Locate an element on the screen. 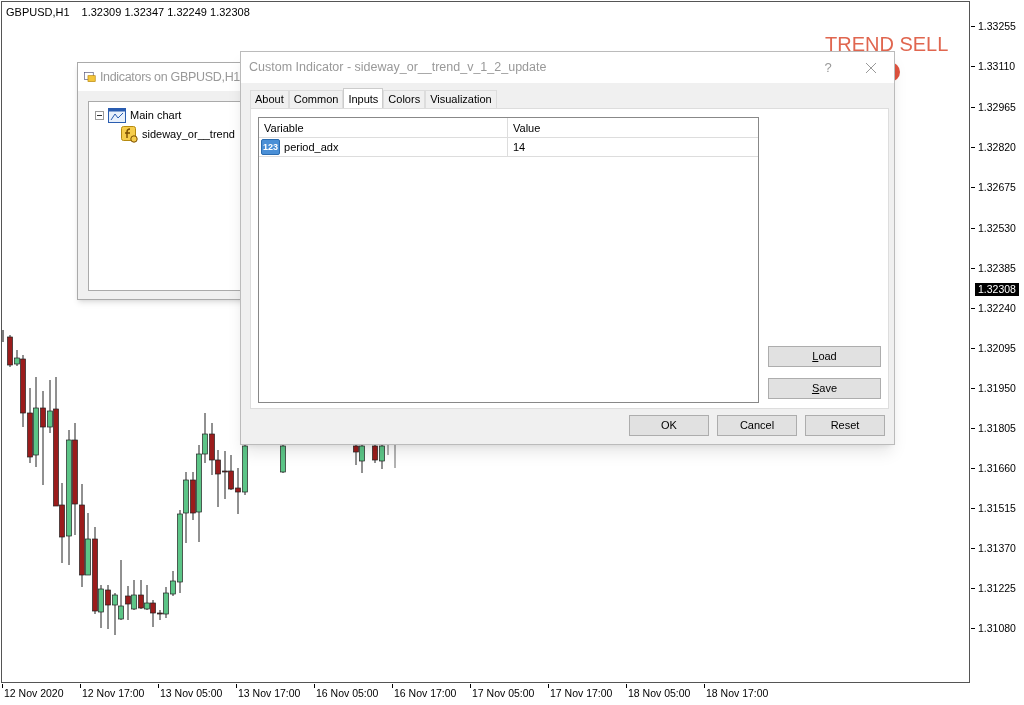 The width and height of the screenshot is (1024, 705). close-icon is located at coordinates (871, 67).